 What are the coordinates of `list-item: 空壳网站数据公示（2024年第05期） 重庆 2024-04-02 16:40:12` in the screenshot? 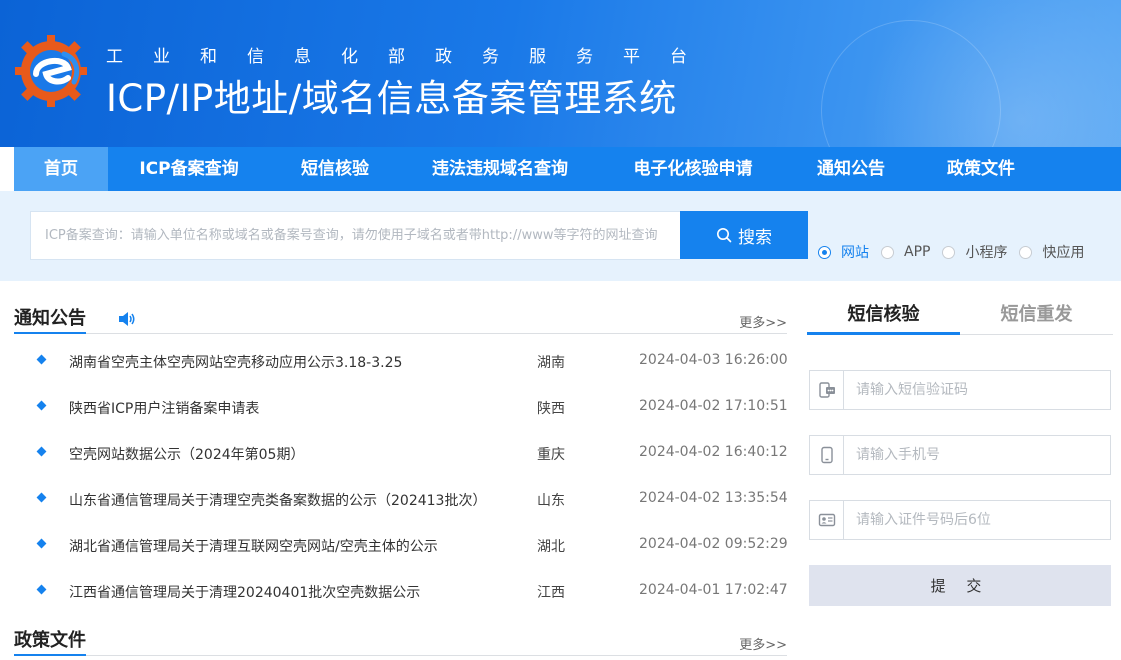 It's located at (401, 454).